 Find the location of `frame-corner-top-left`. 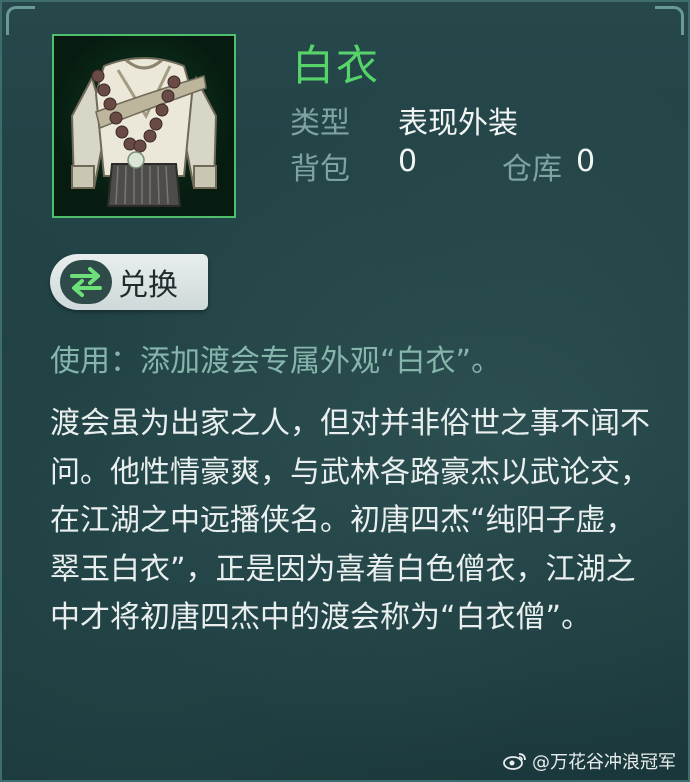

frame-corner-top-left is located at coordinates (20, 20).